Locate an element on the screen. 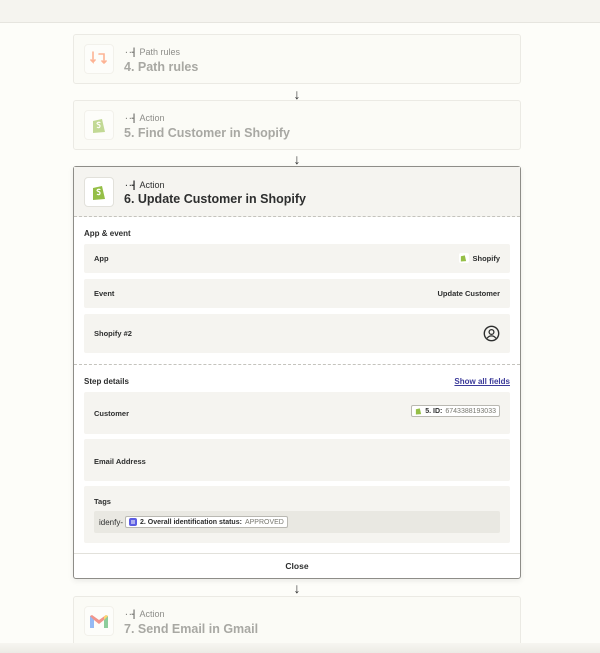  section-divider is located at coordinates (297, 364).